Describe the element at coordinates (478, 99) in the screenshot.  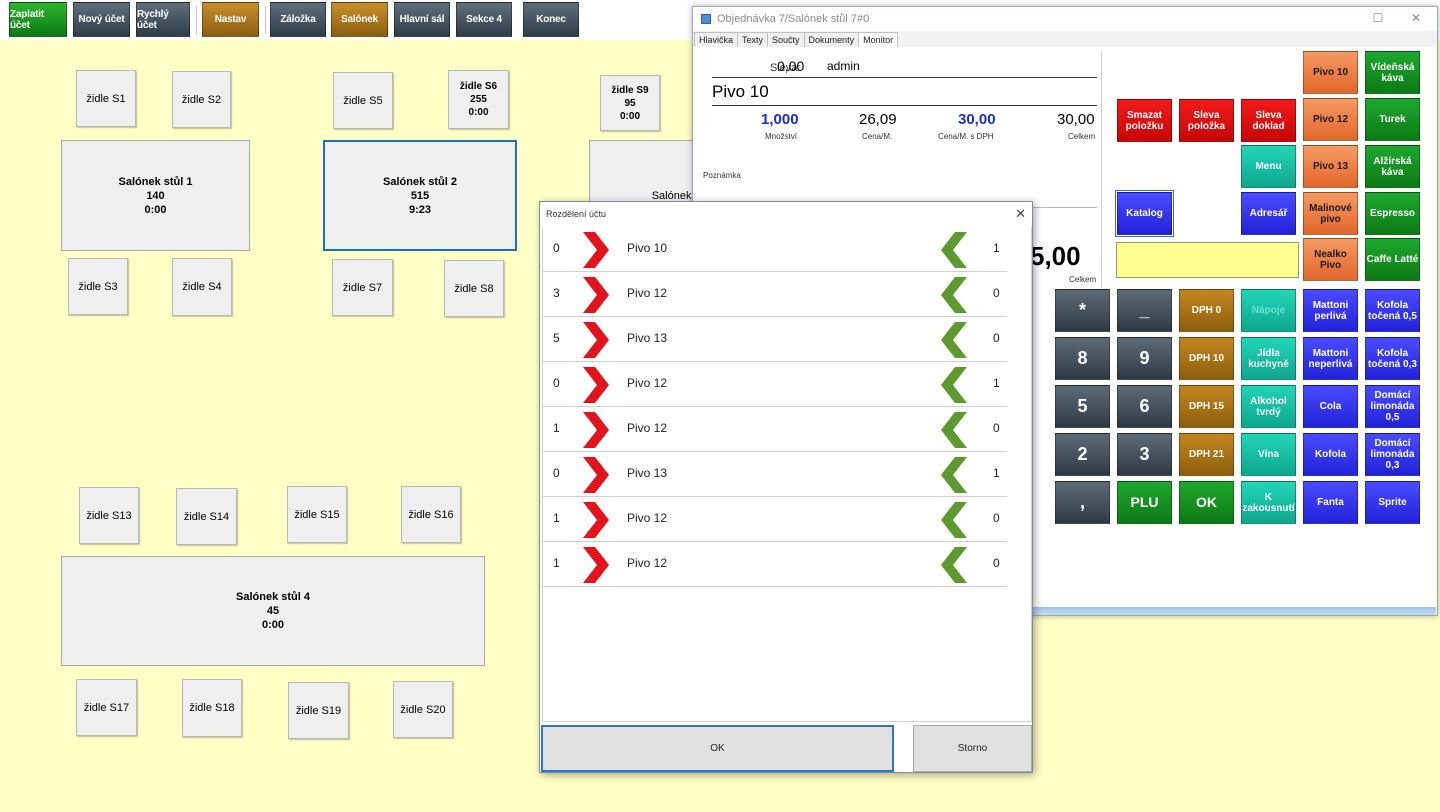
I see `chair-s6: židle S6 255 0:00` at that location.